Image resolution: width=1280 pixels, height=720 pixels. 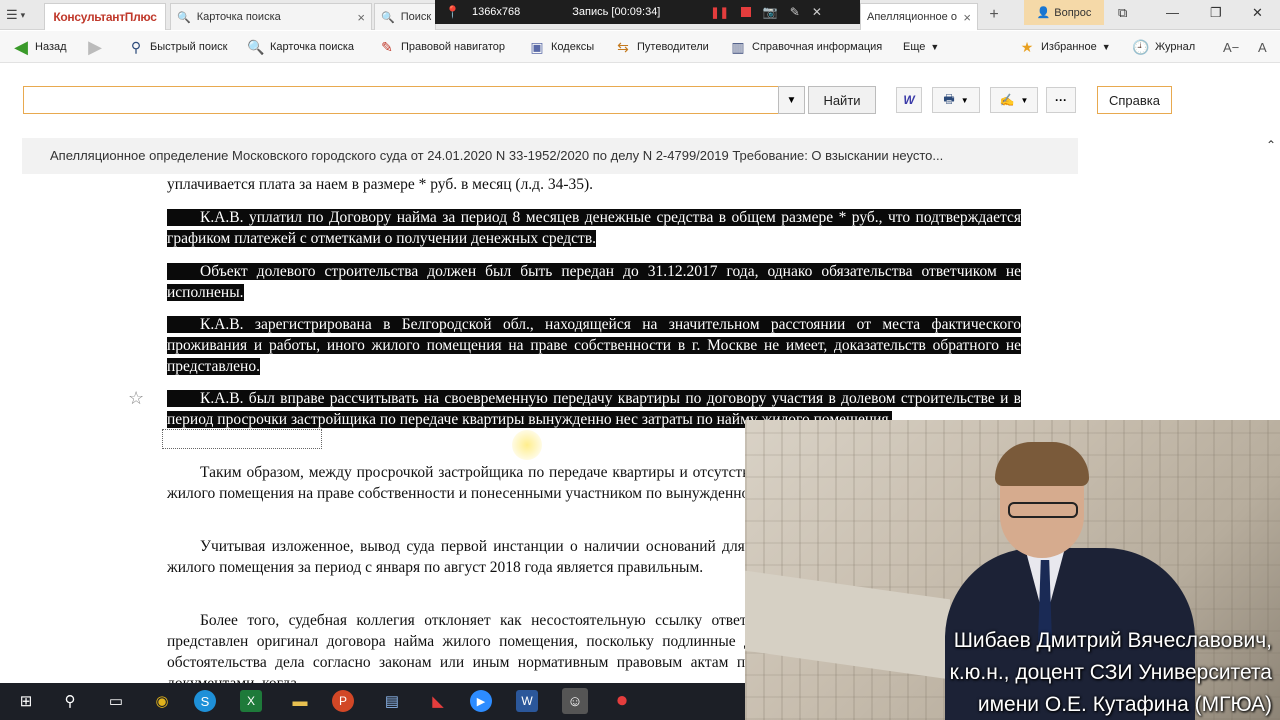 I want to click on chrome-icon: ◉, so click(x=162, y=701).